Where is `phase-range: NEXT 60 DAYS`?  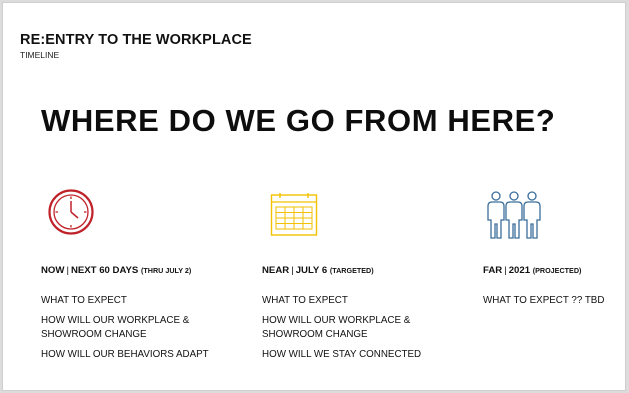
phase-range: NEXT 60 DAYS is located at coordinates (104, 270).